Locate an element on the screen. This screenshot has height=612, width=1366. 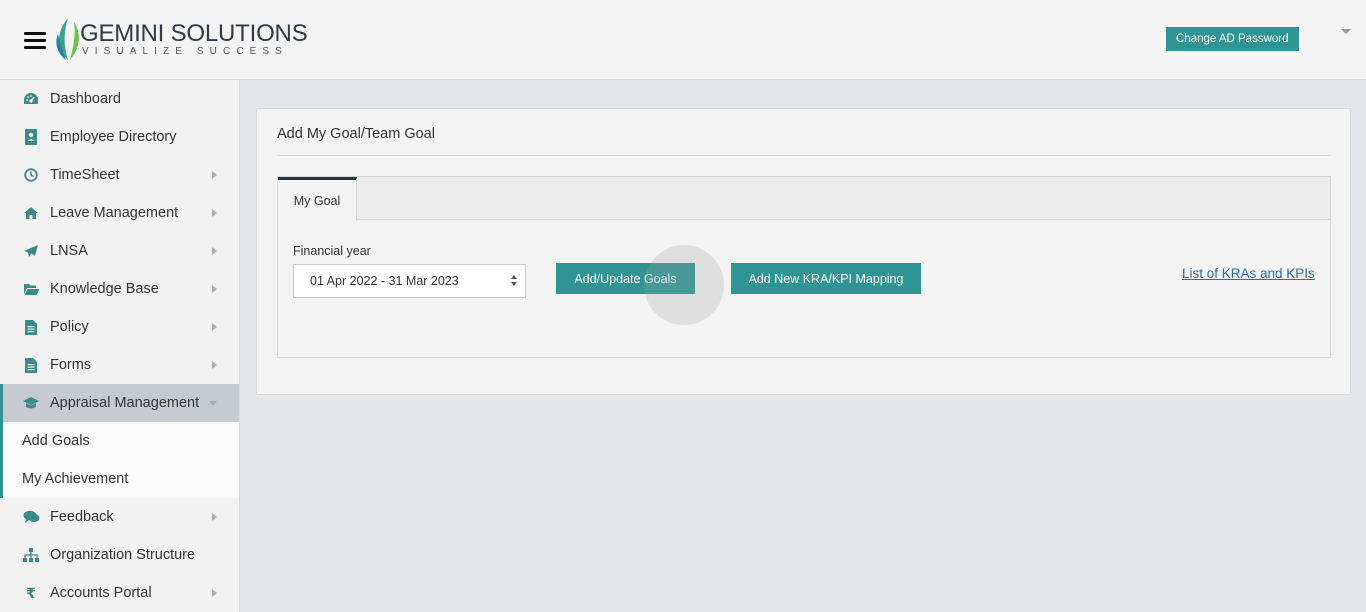
title-divider is located at coordinates (804, 155).